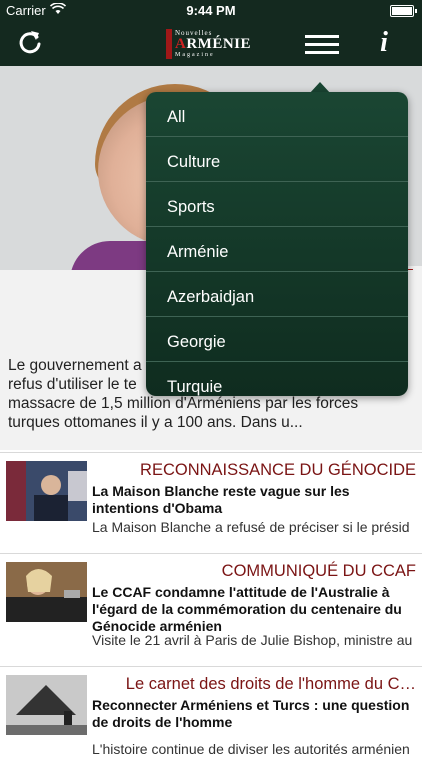 This screenshot has height=777, width=422. I want to click on menu-item-armenie: Arménie, so click(277, 249).